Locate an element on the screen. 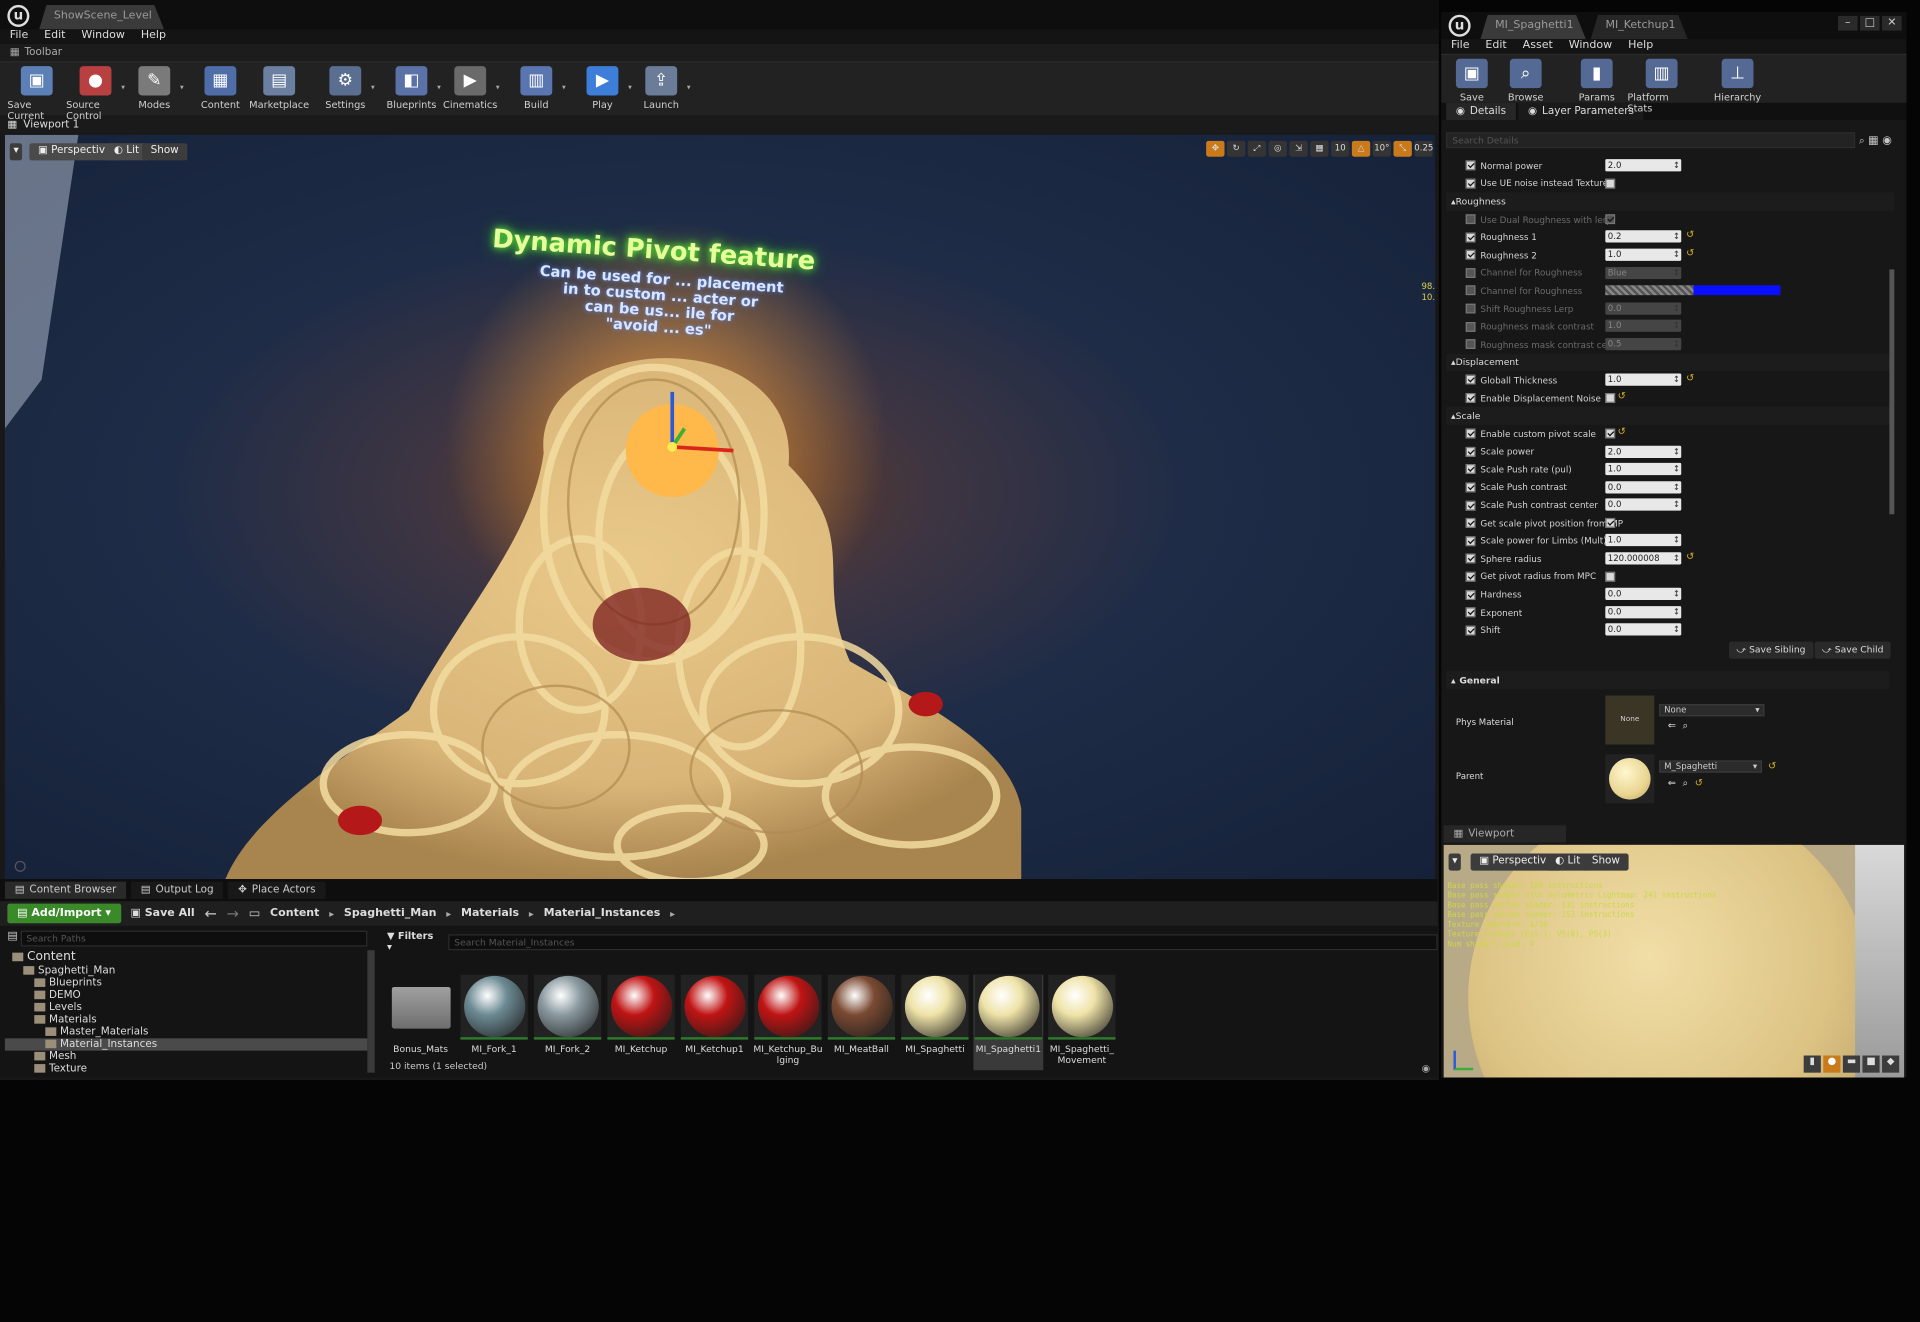 This screenshot has height=1322, width=1920. browse-button: ⌕ Browse is located at coordinates (1525, 80).